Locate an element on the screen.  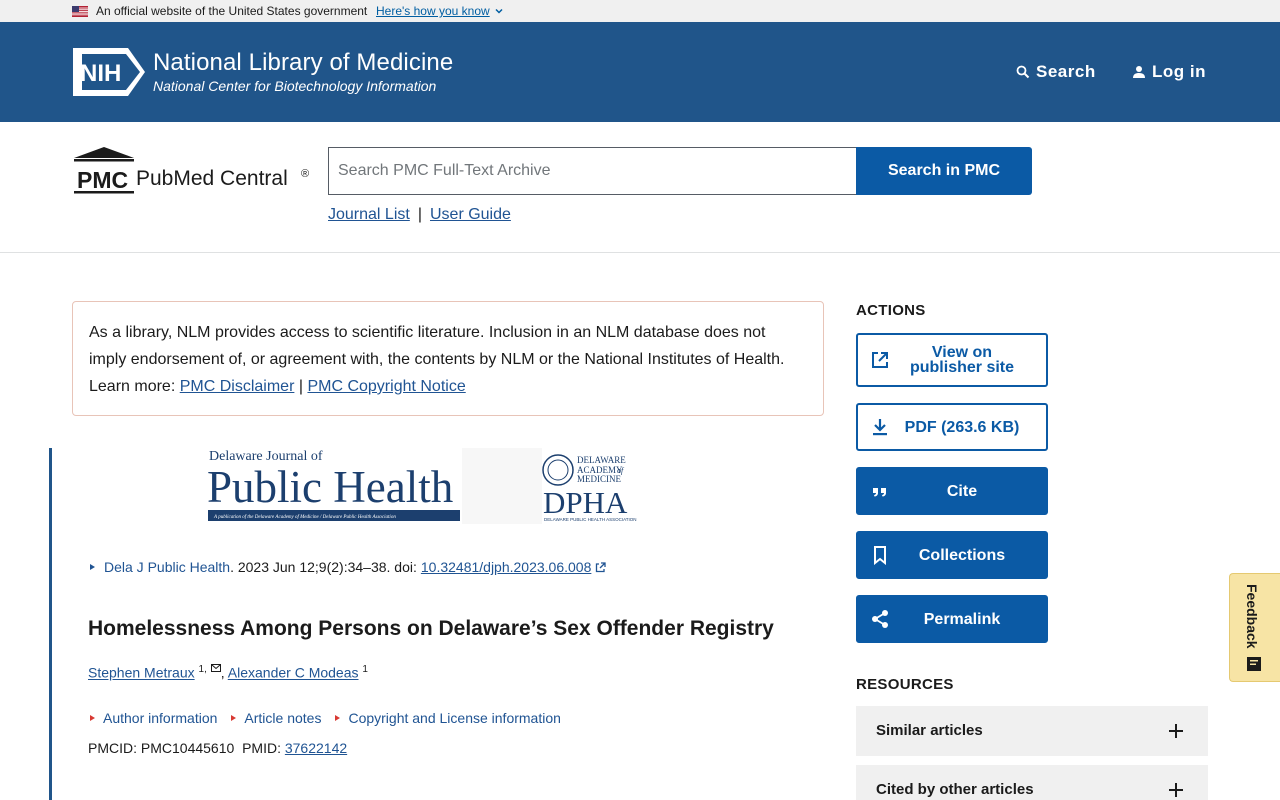
quote-icon is located at coordinates (879, 492).